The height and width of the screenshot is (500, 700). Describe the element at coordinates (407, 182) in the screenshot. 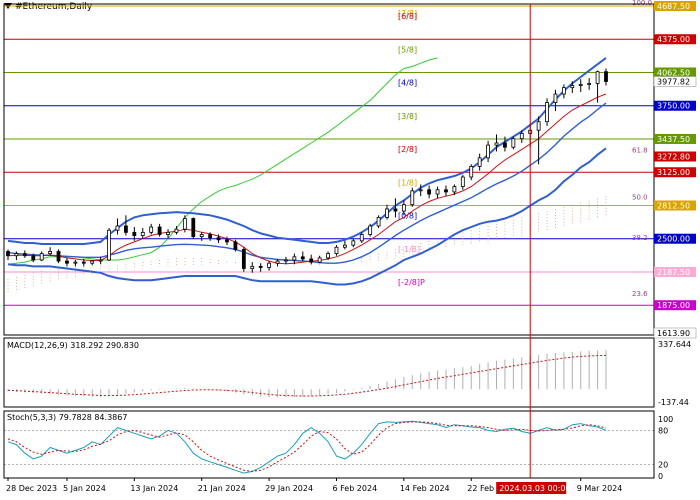

I see `murray-level-label: [1/8]` at that location.